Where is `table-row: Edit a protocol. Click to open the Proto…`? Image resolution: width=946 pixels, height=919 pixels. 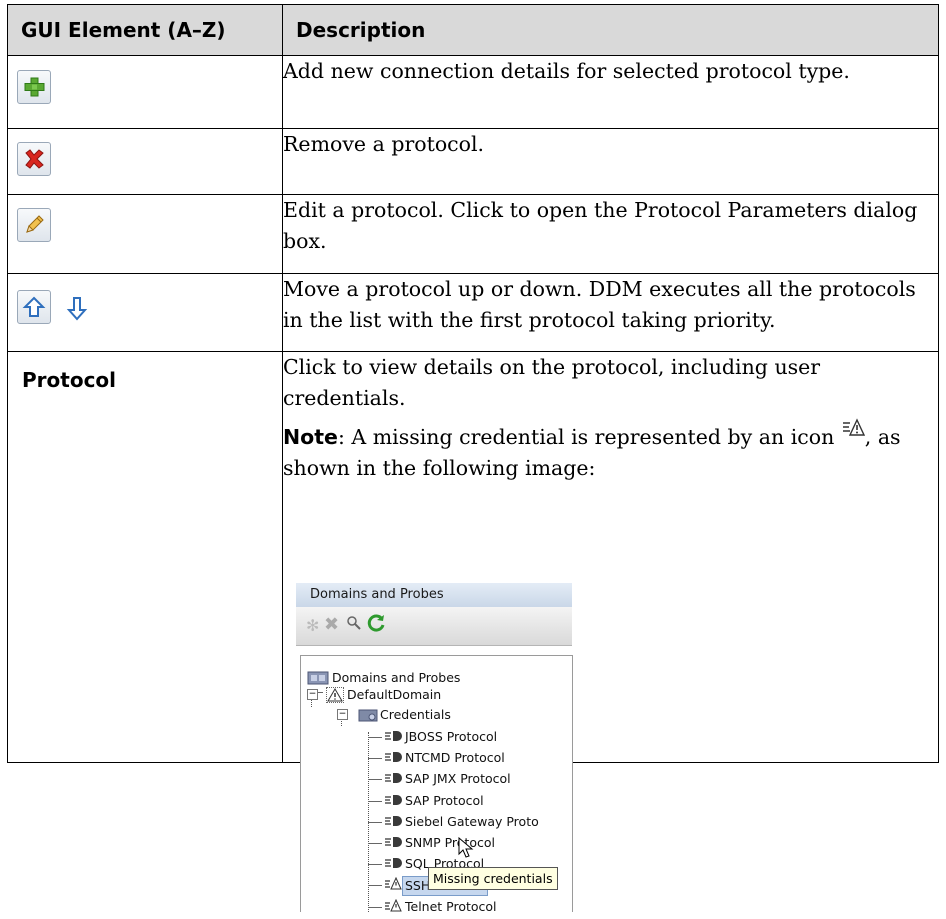
table-row: Edit a protocol. Click to open the Proto… is located at coordinates (473, 234).